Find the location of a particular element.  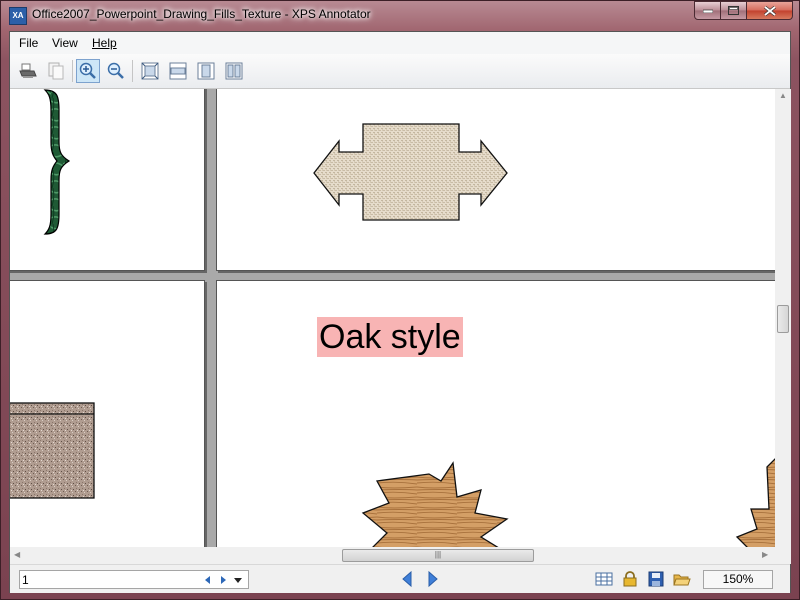

horizontal-scroll-thumb: ||| is located at coordinates (438, 555).